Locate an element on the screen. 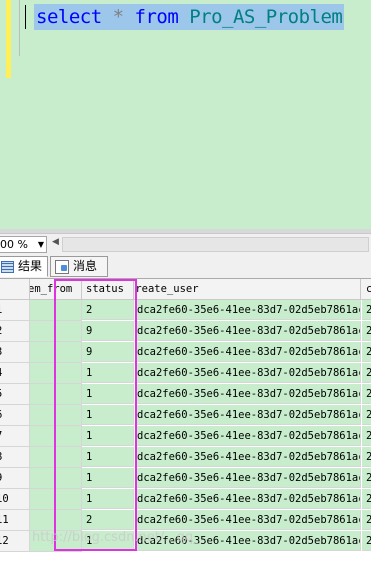  row-number: 5 is located at coordinates (15, 394).